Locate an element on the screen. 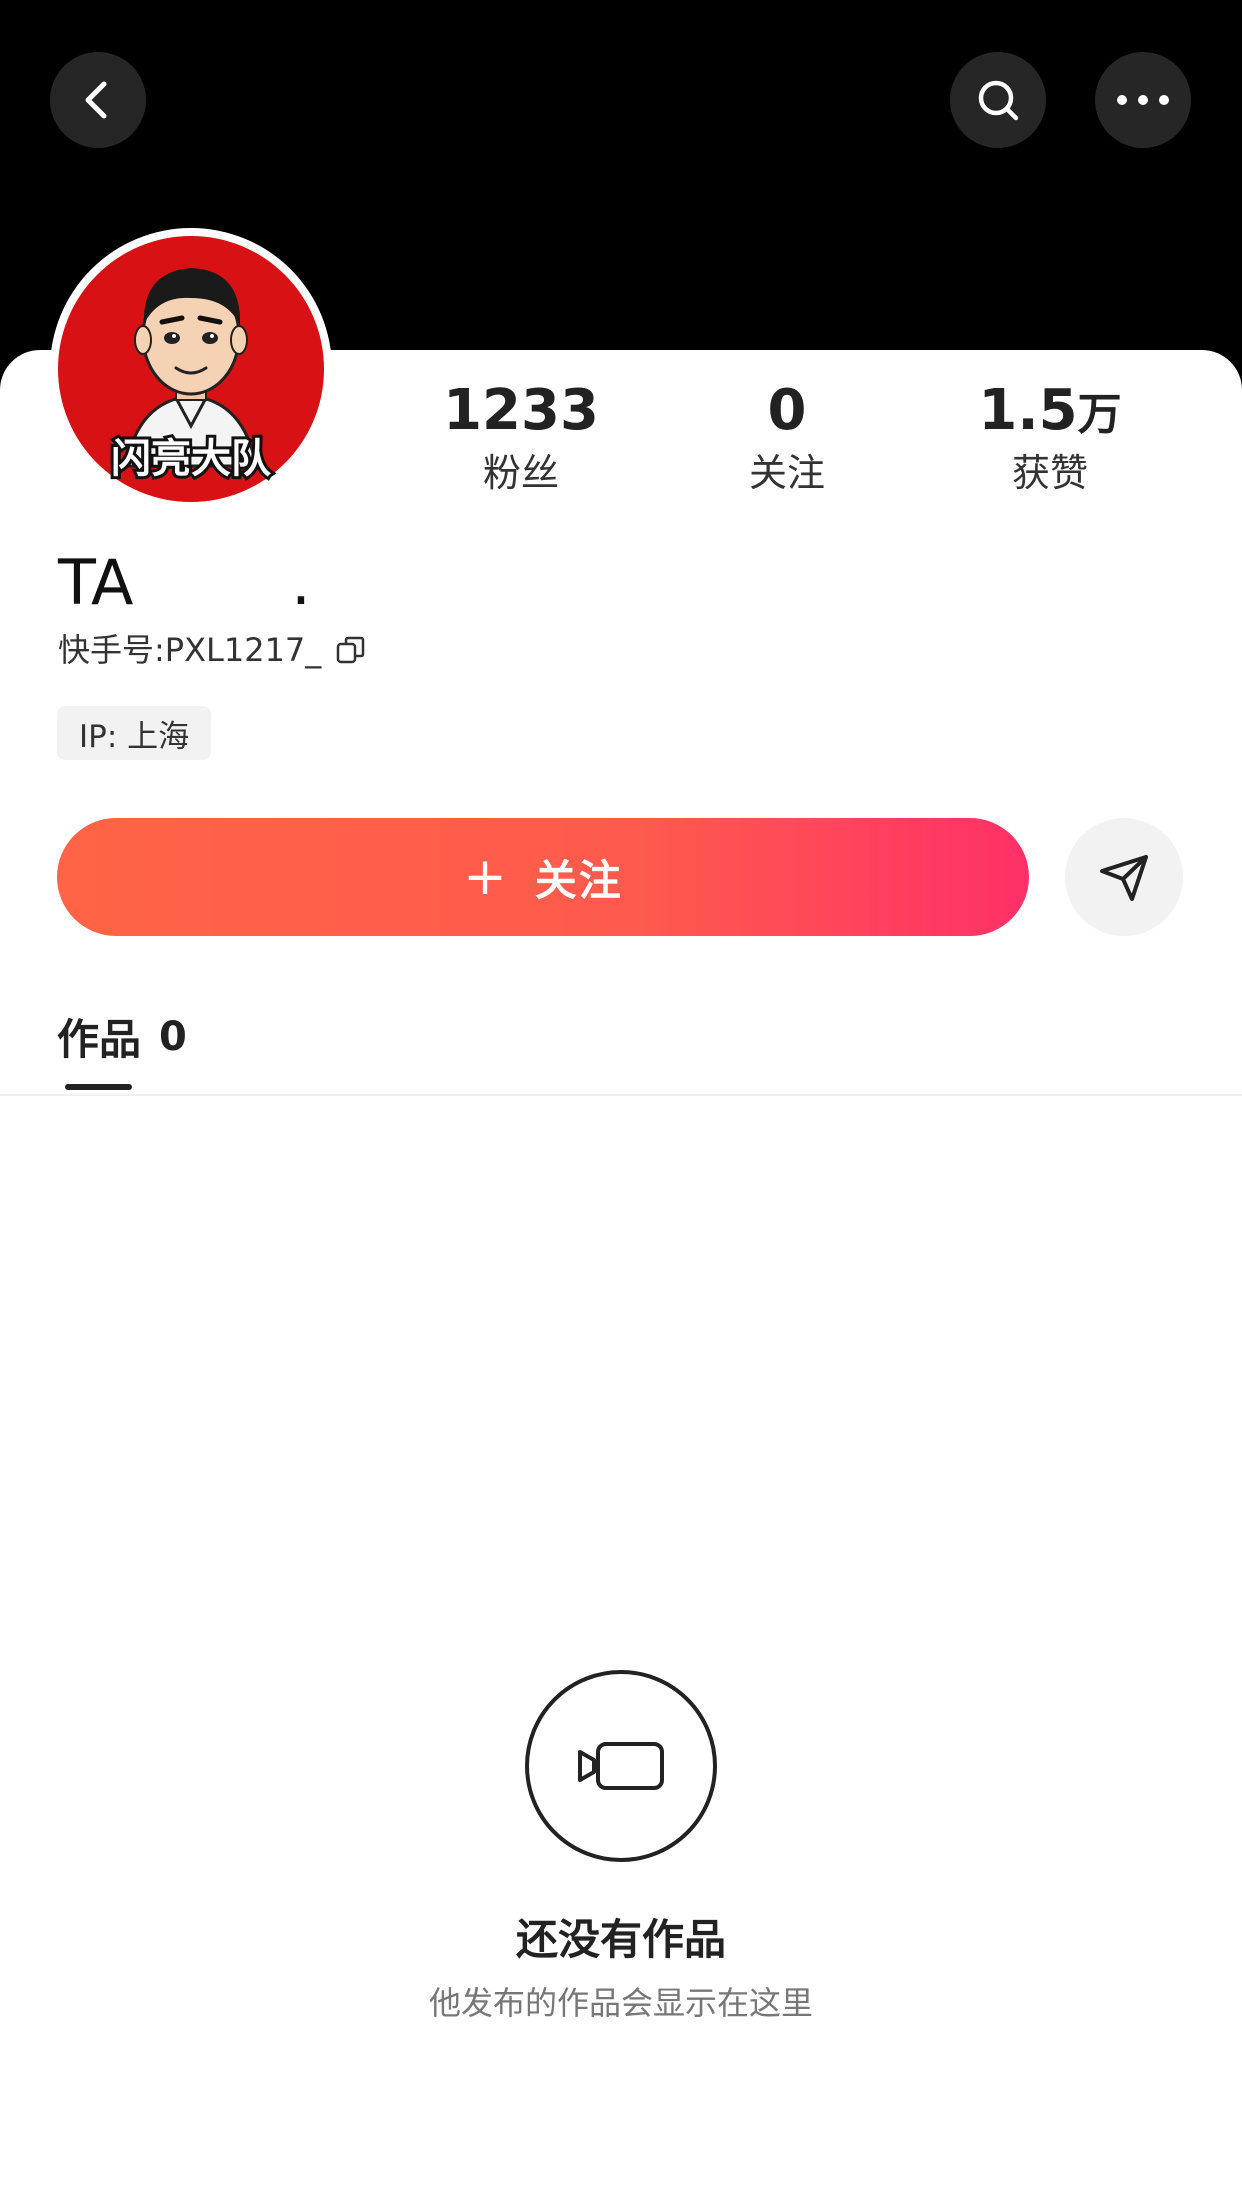 Image resolution: width=1242 pixels, height=2208 pixels. tab-works-label: 作品 is located at coordinates (99, 1039).